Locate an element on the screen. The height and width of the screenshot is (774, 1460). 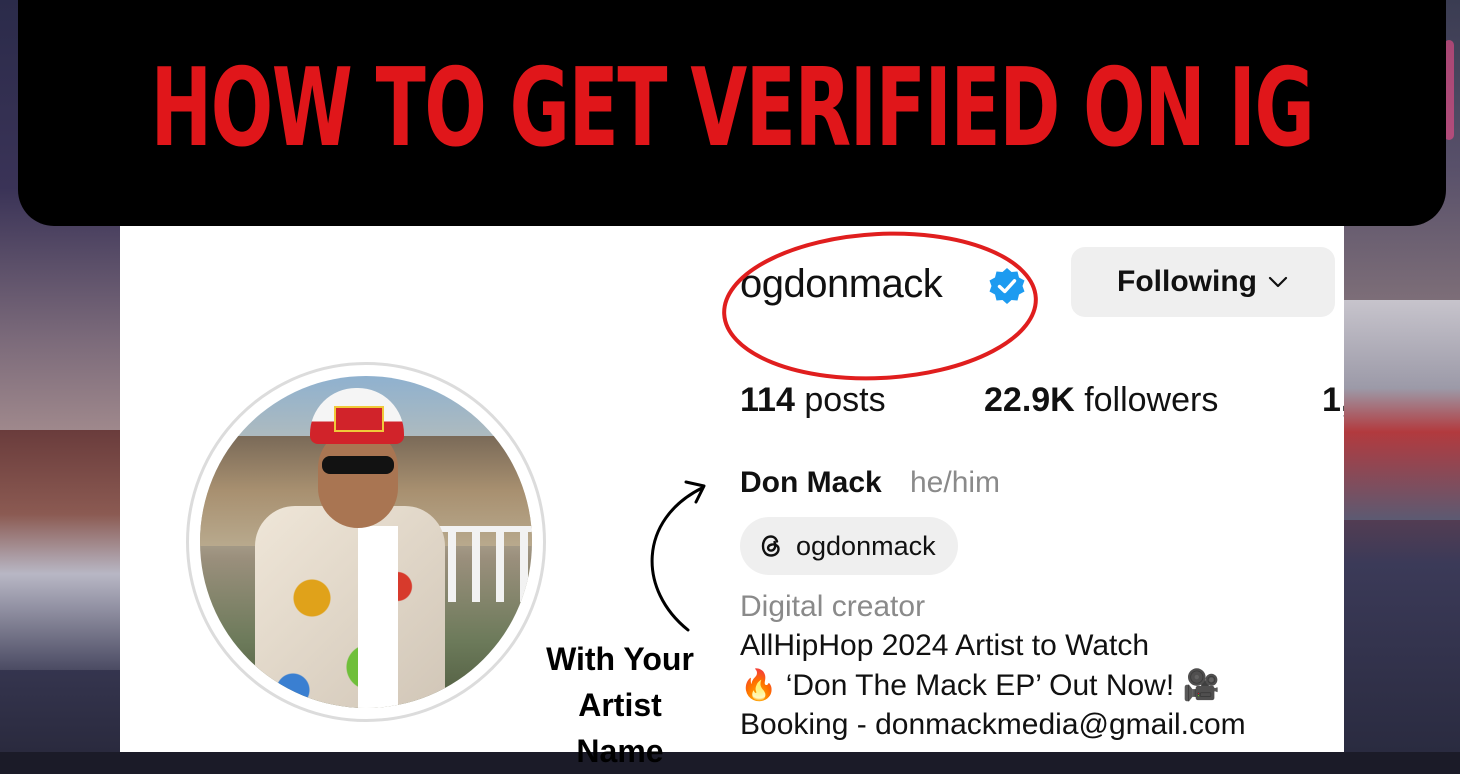
posts-label: posts is located at coordinates (845, 400).